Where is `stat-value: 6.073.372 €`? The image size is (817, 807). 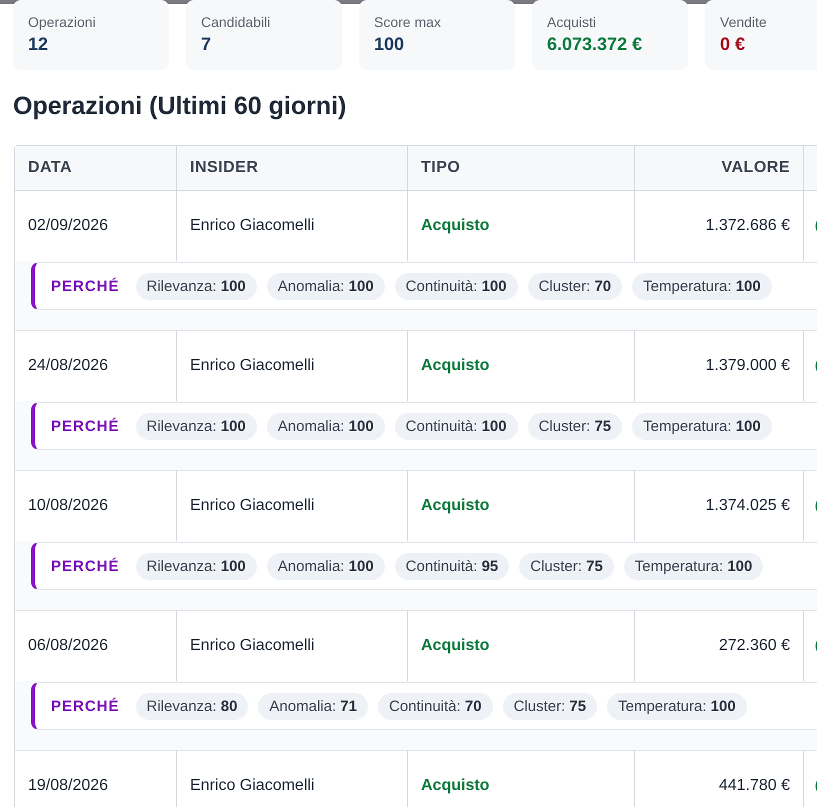
stat-value: 6.073.372 € is located at coordinates (594, 44).